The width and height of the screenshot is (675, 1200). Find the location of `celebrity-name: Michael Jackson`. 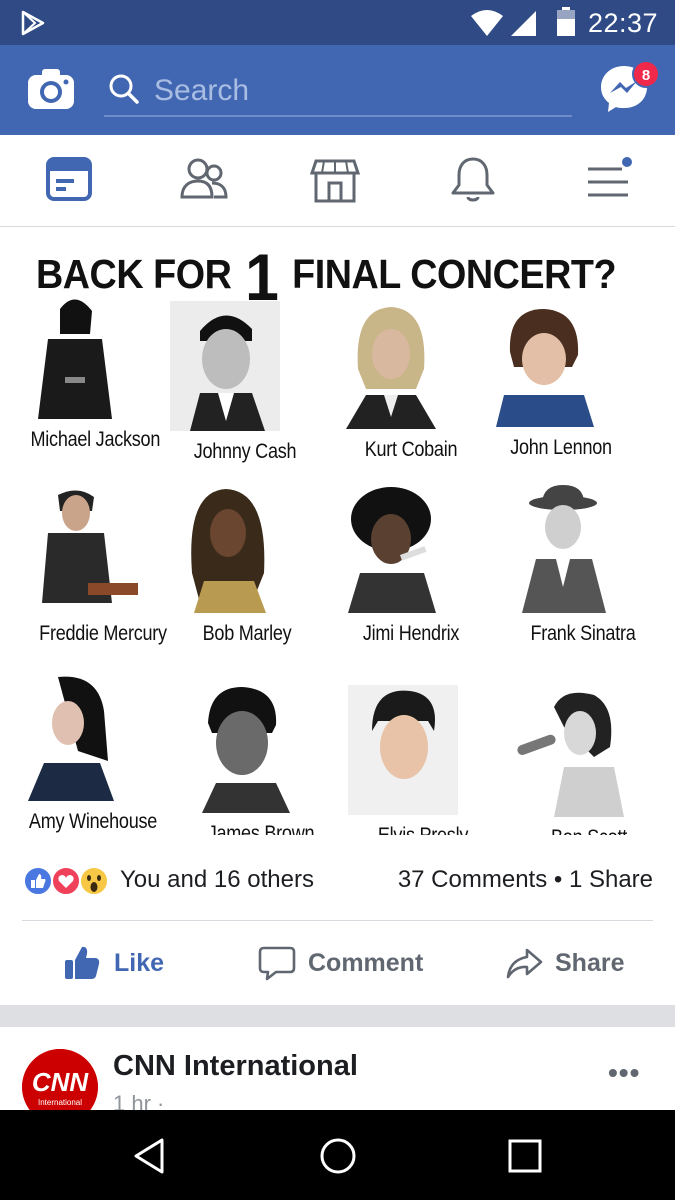

celebrity-name: Michael Jackson is located at coordinates (95, 439).